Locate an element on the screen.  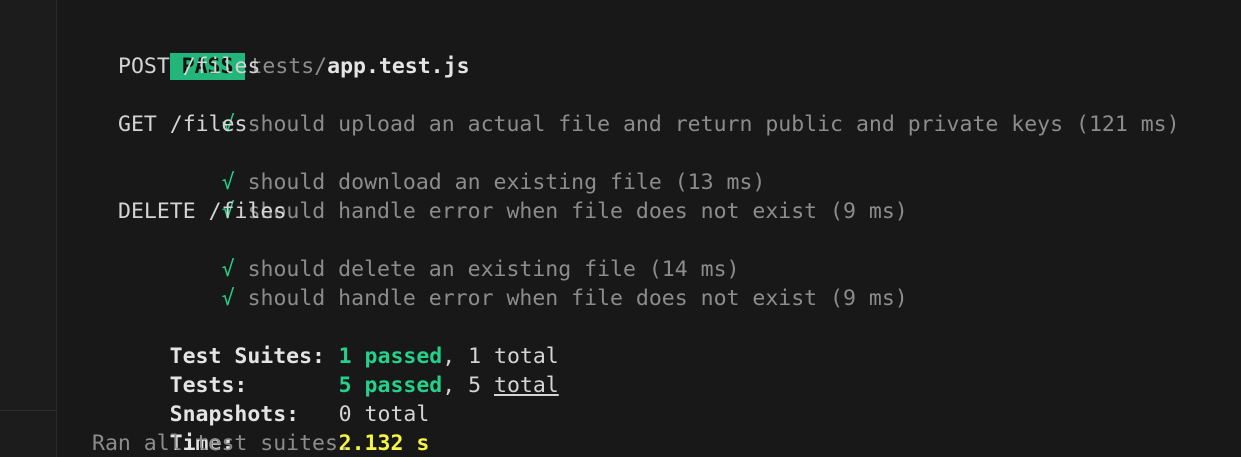
test-result-text: should delete an existing file (14 ms) is located at coordinates (493, 269).